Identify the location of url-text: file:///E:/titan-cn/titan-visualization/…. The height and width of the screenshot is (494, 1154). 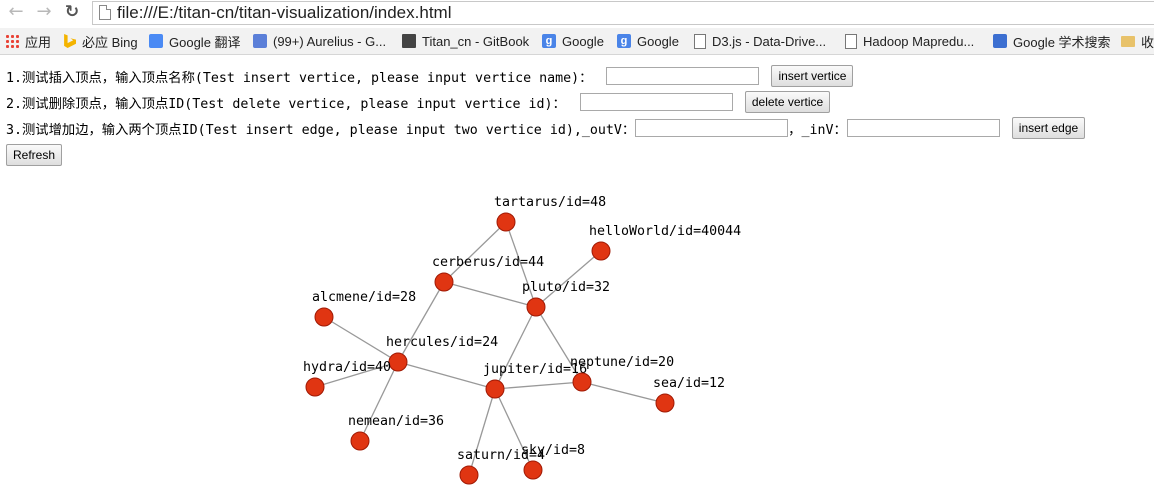
(284, 12).